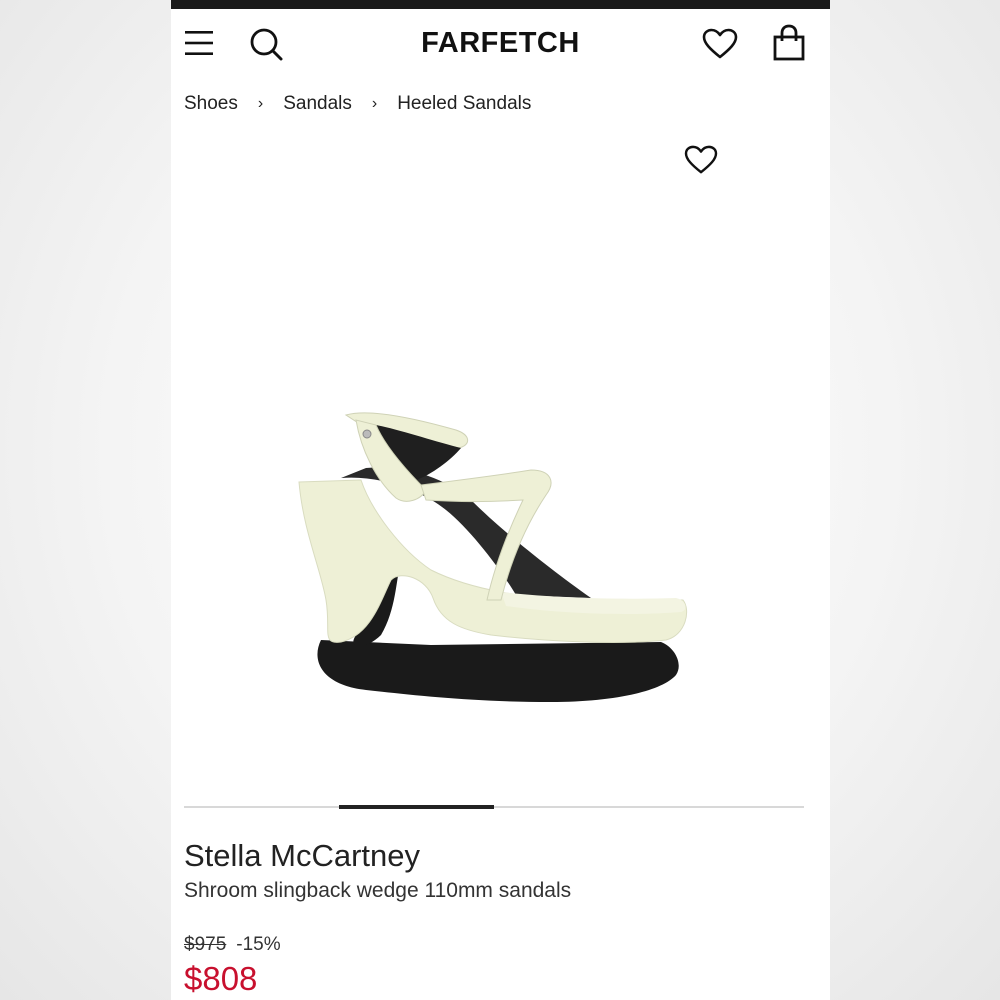  Describe the element at coordinates (378, 890) in the screenshot. I see `product-name: Shroom slingback wedge 110mm sandals` at that location.